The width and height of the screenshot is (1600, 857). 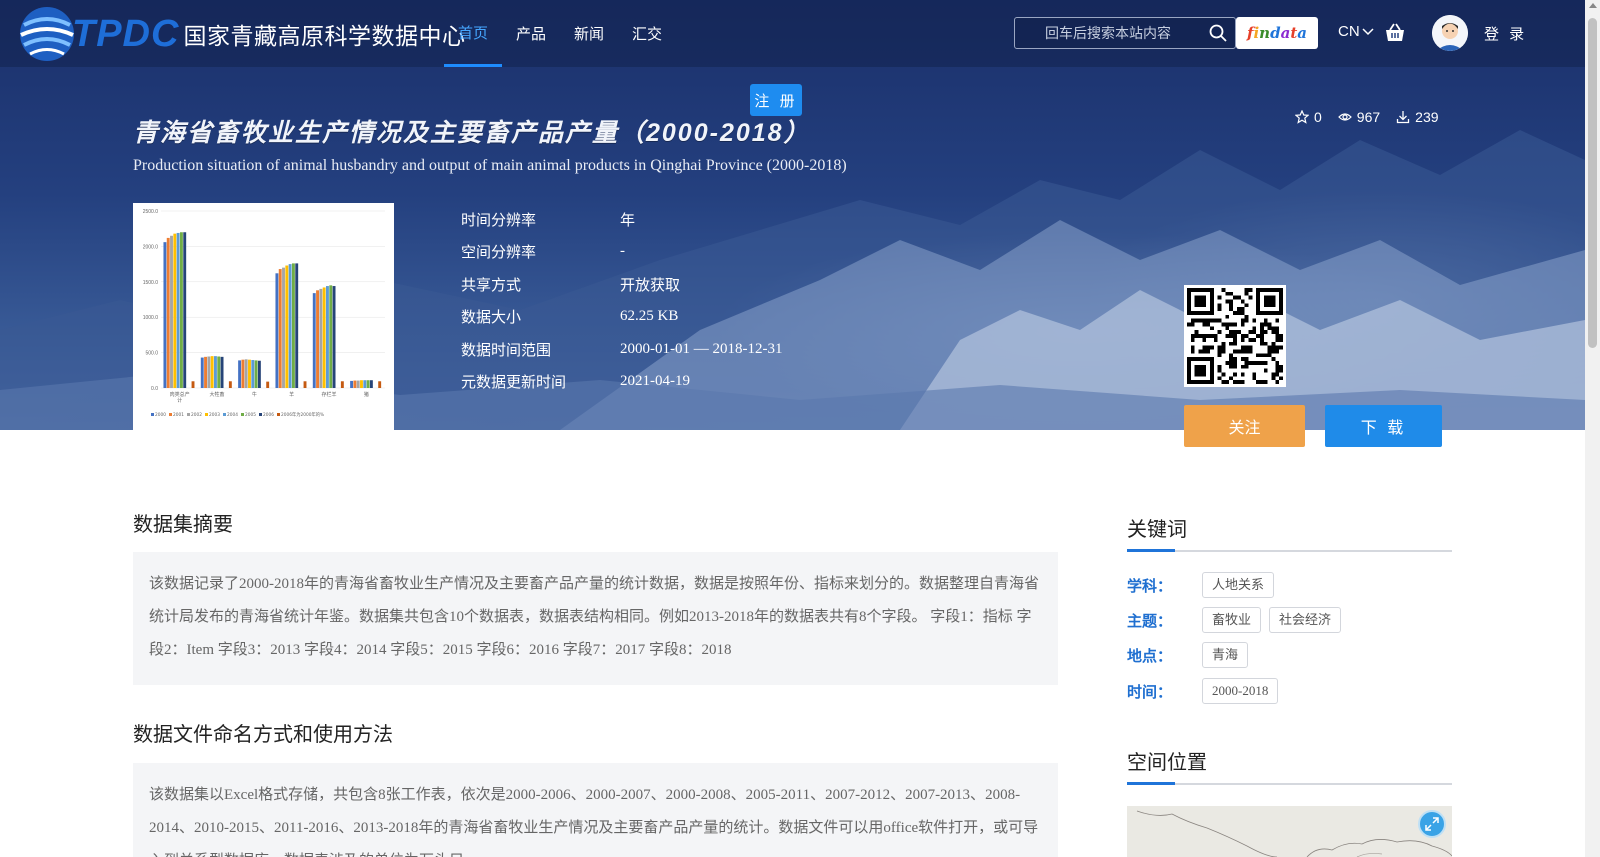 I want to click on legend-label: 2001, so click(x=178, y=415).